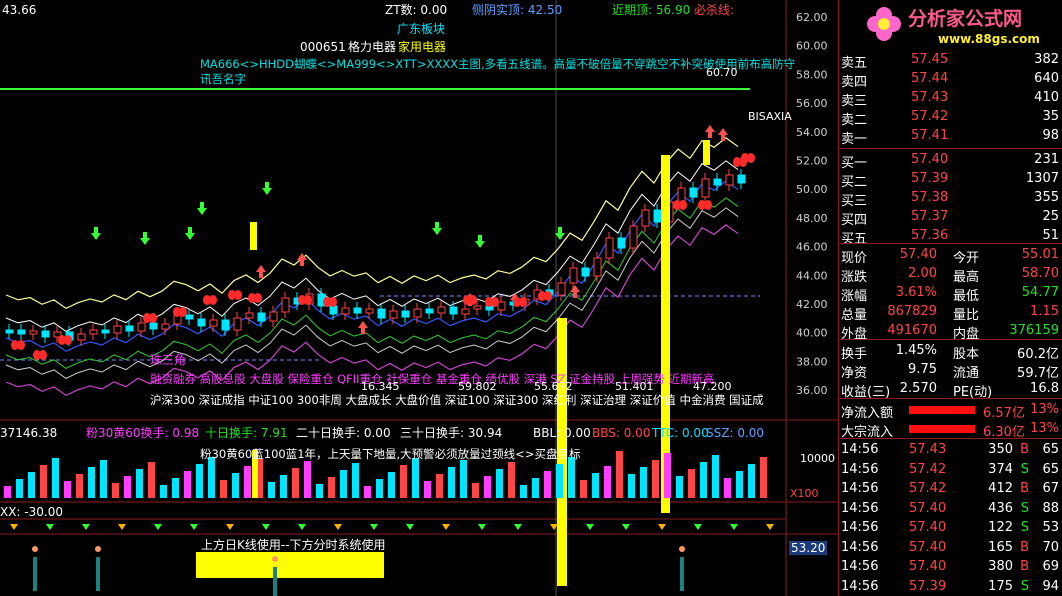 This screenshot has width=1062, height=596. Describe the element at coordinates (950, 370) in the screenshot. I see `stat-row: 净资 9.75 流通 59.7亿` at that location.